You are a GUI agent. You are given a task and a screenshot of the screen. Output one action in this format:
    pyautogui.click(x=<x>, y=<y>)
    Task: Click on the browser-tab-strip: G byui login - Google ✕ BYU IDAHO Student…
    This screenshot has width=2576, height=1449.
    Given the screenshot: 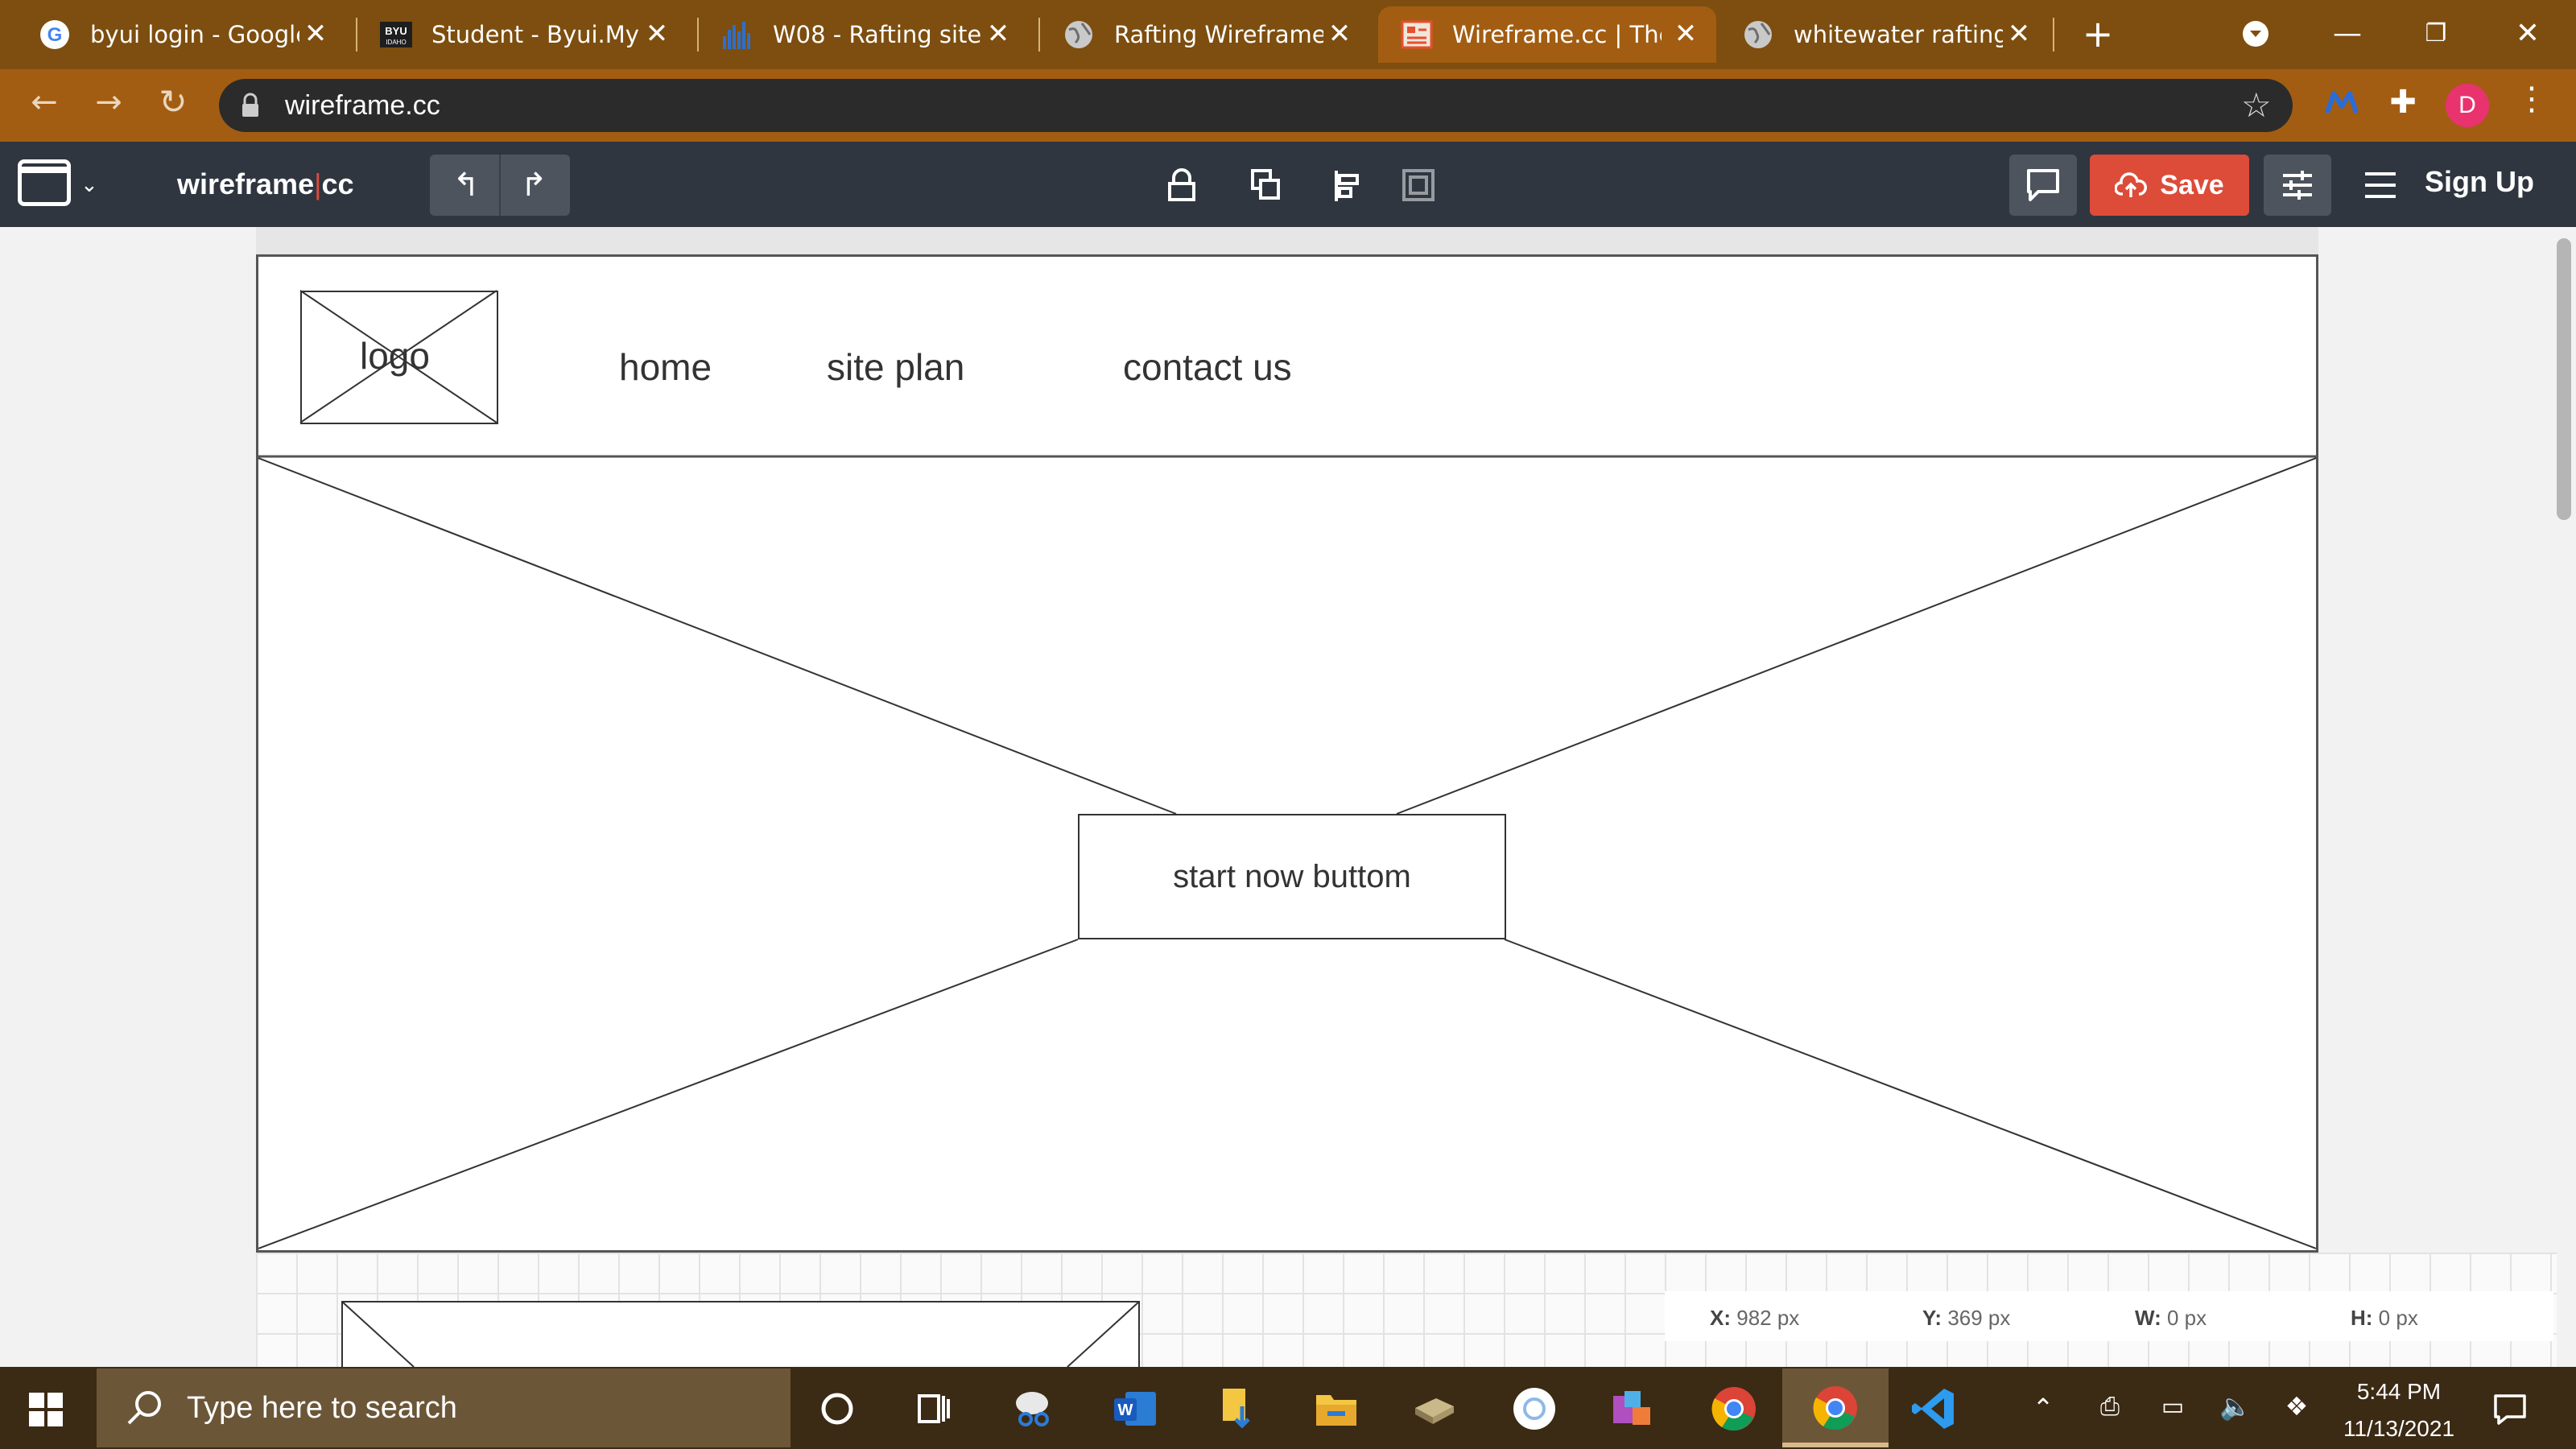 What is the action you would take?
    pyautogui.click(x=1288, y=34)
    